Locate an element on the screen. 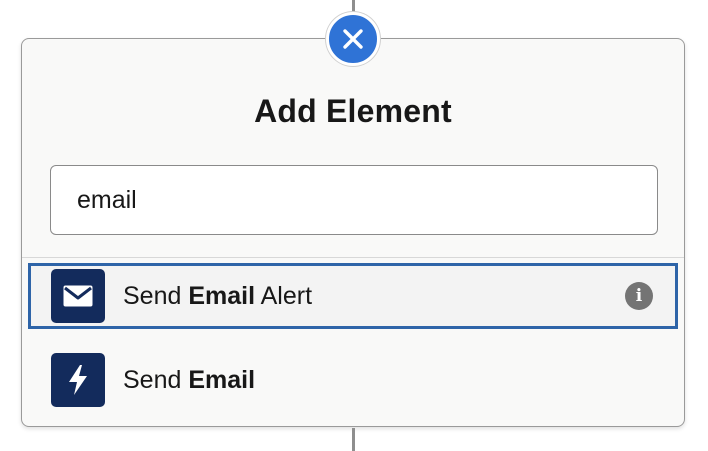 This screenshot has height=451, width=708. panel-divider is located at coordinates (353, 257).